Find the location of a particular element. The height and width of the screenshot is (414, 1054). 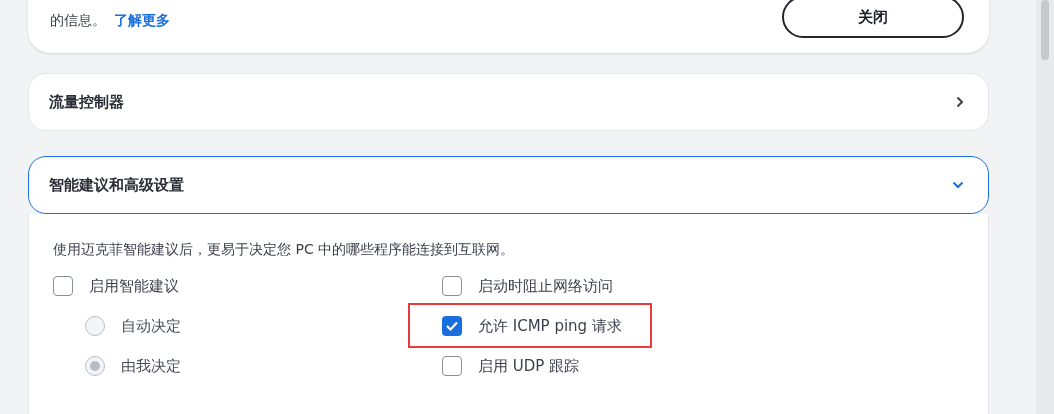

checkbox-label: 启动时阻止网络访问 is located at coordinates (545, 286).